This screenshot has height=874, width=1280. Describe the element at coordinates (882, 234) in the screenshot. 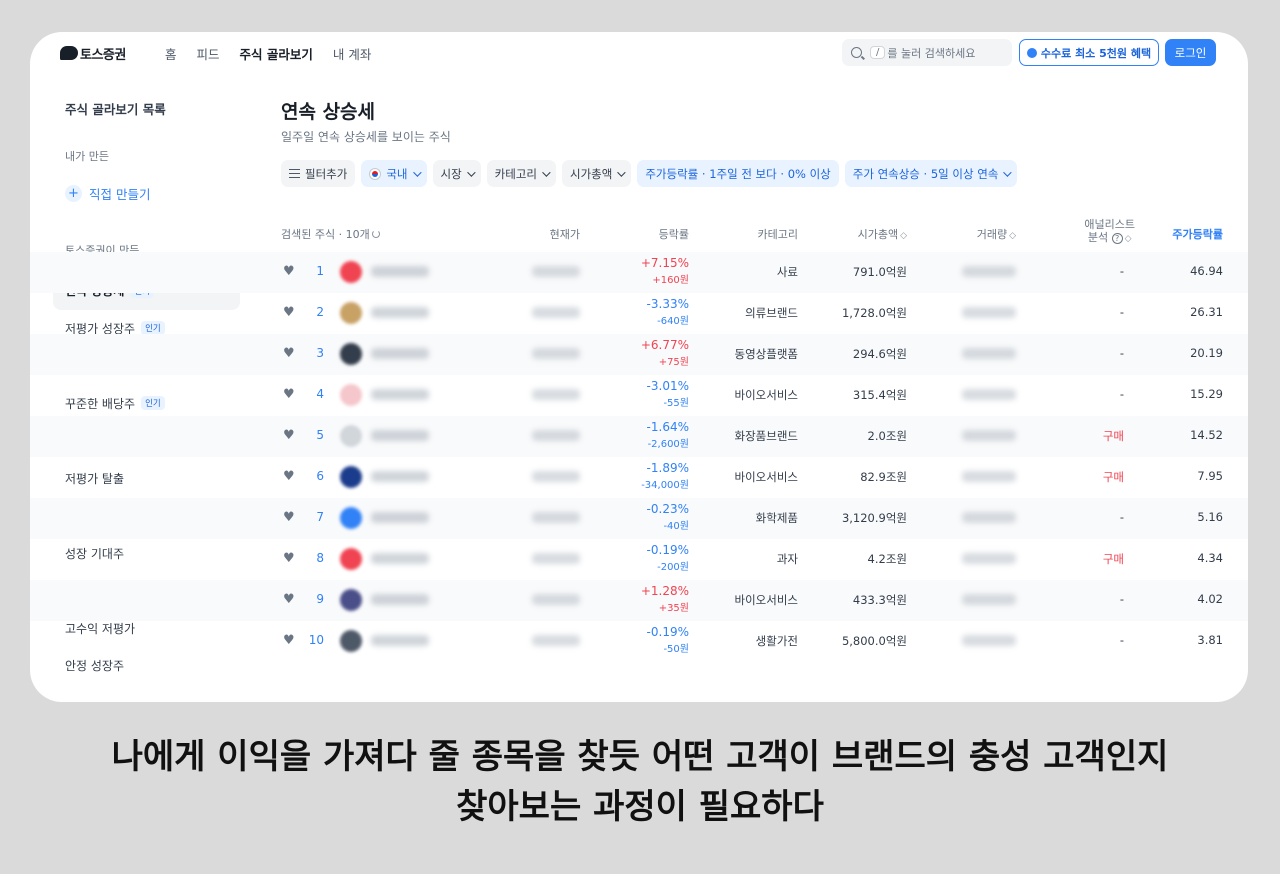

I see `mcap-header: 시가총액 ◇` at that location.